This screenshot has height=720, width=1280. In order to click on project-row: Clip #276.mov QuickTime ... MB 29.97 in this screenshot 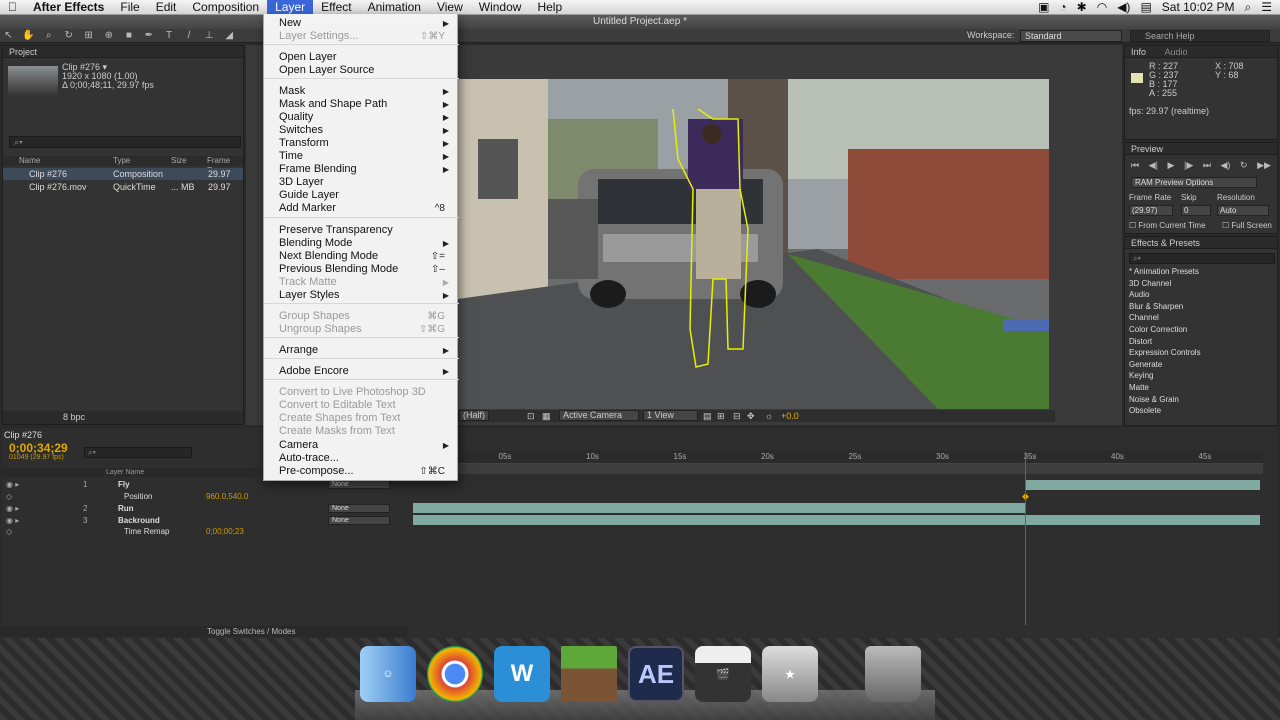, I will do `click(123, 187)`.